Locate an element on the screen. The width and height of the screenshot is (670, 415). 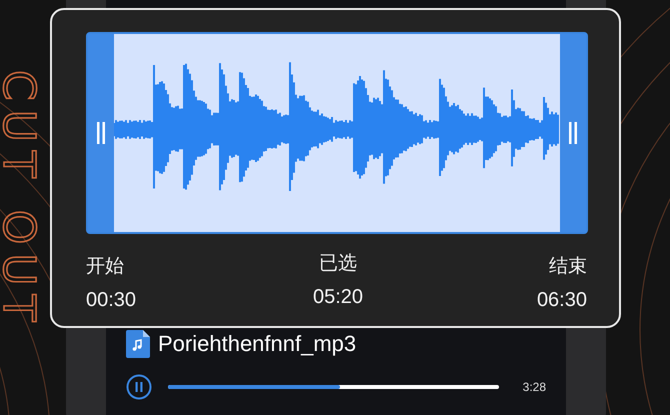
cut-out-title: CUT OUT is located at coordinates (20, 200).